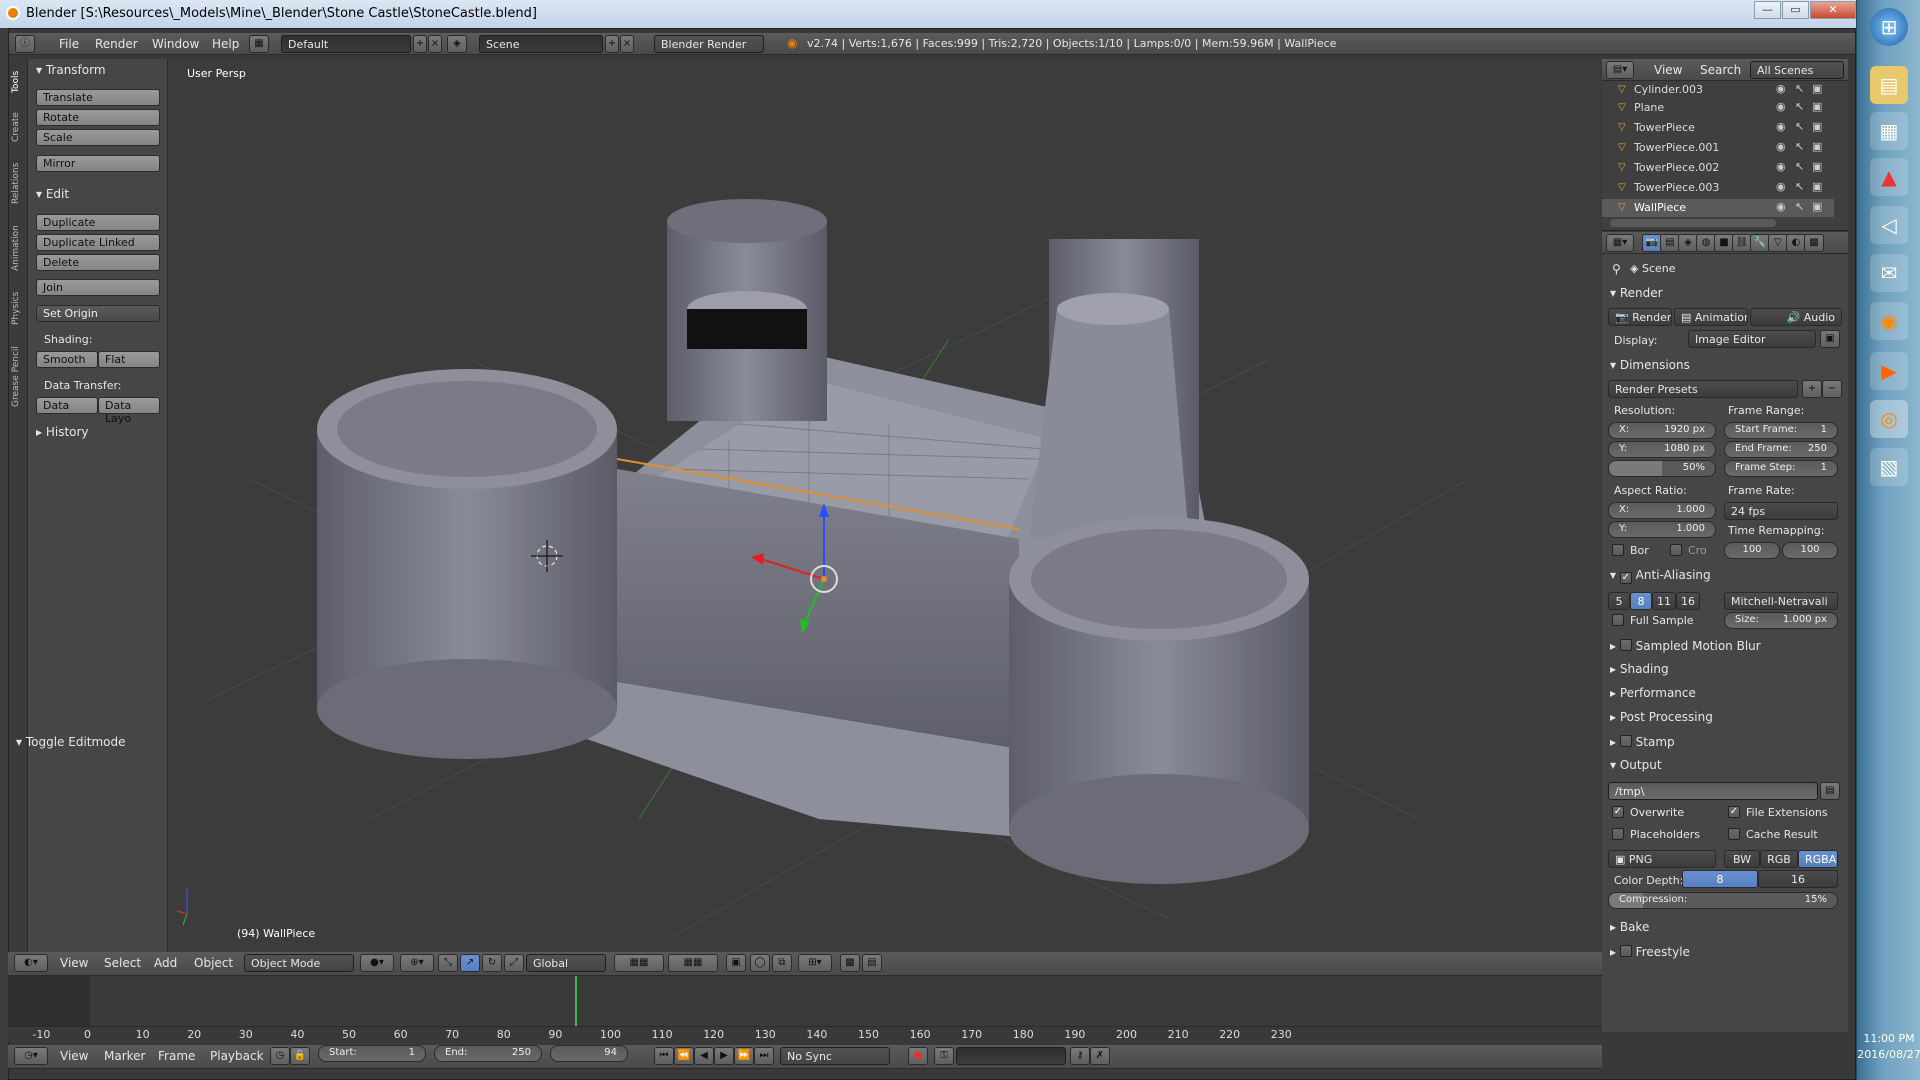 This screenshot has height=1080, width=1920. I want to click on scene-icon: ◈, so click(457, 44).